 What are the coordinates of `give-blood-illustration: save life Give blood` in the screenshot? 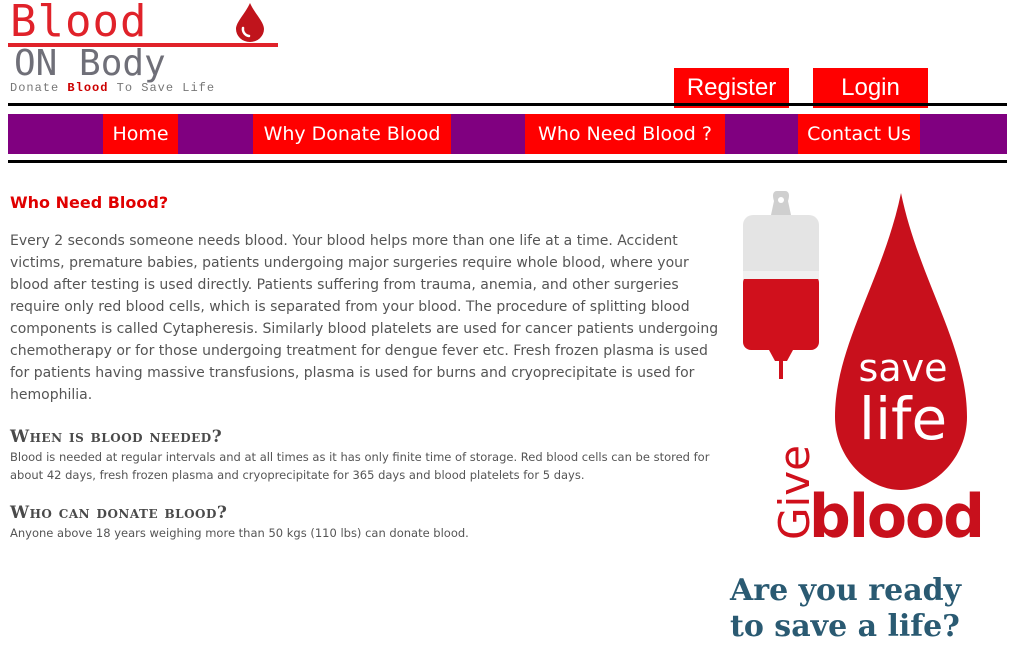 It's located at (864, 370).